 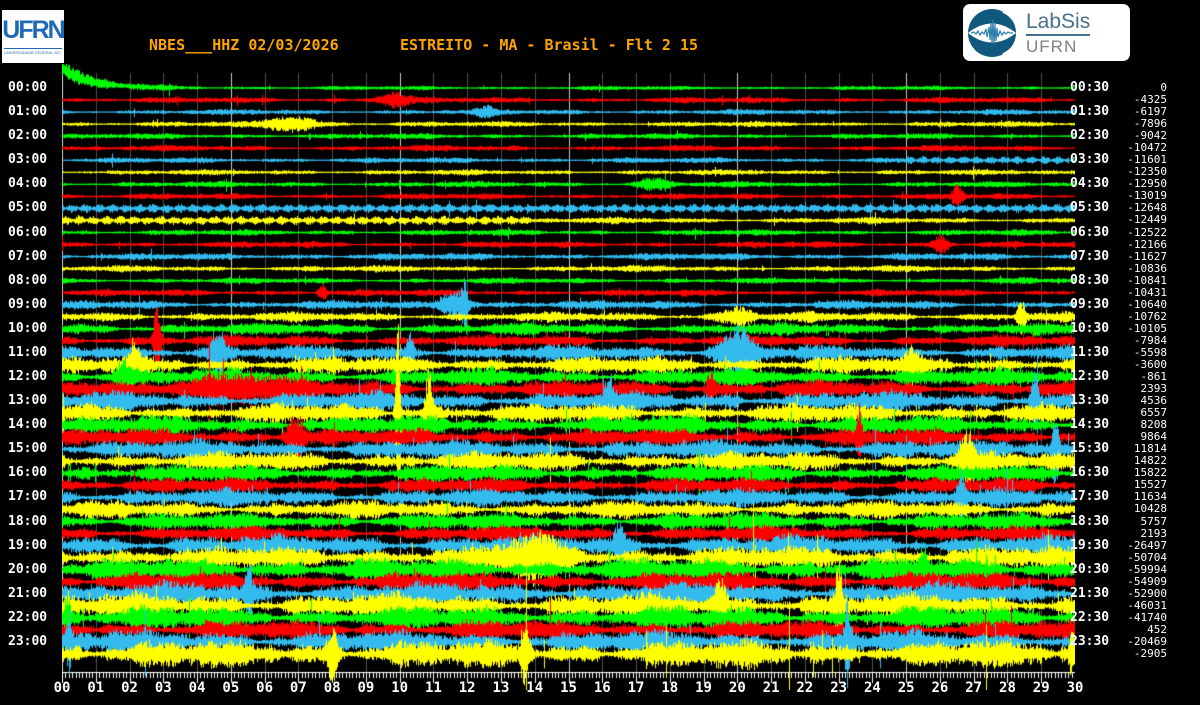 I want to click on x-axis-label: 12, so click(x=467, y=688).